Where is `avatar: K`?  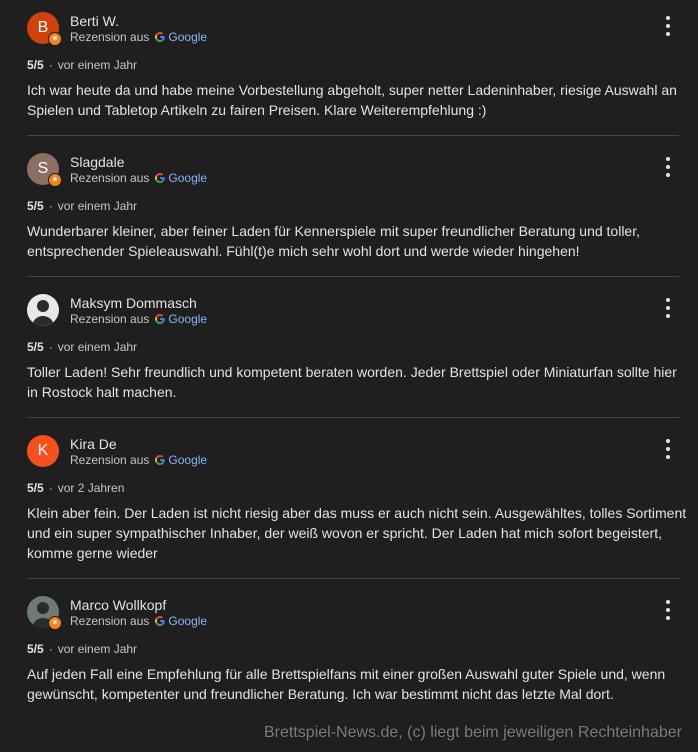
avatar: K is located at coordinates (43, 451).